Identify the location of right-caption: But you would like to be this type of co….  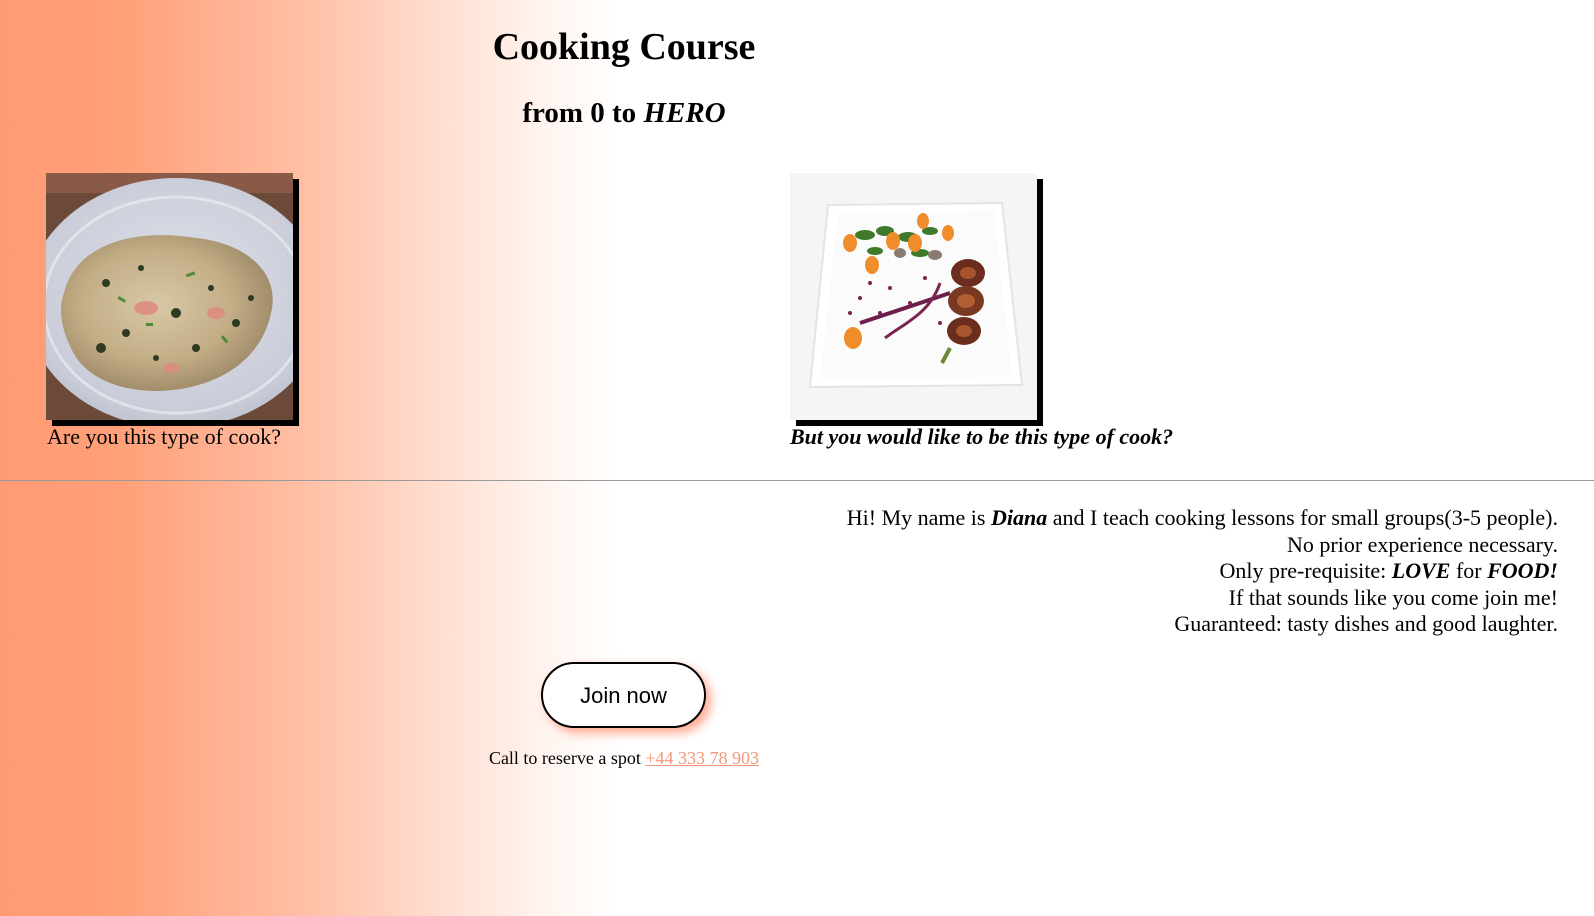
(982, 436).